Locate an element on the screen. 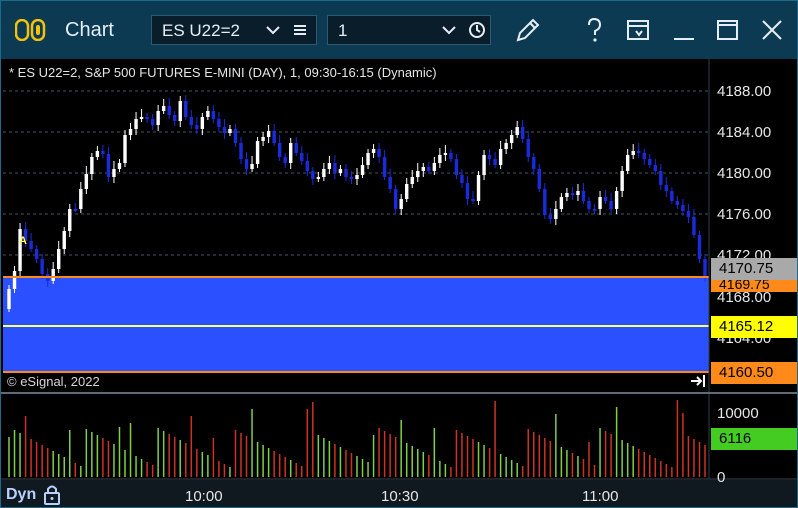 The image size is (798, 508). time-tick: 10:30 is located at coordinates (400, 496).